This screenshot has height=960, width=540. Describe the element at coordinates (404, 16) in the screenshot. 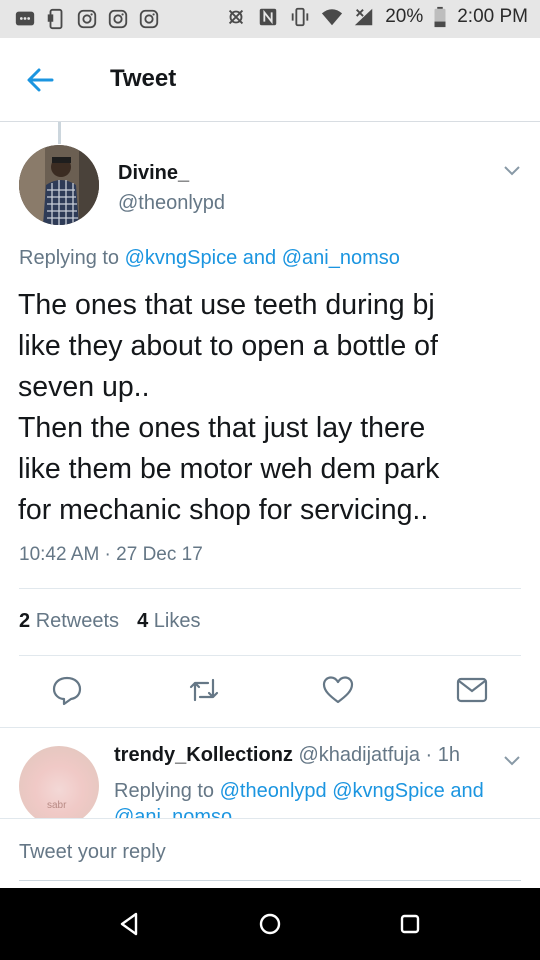

I see `battery-percent: 20%` at that location.